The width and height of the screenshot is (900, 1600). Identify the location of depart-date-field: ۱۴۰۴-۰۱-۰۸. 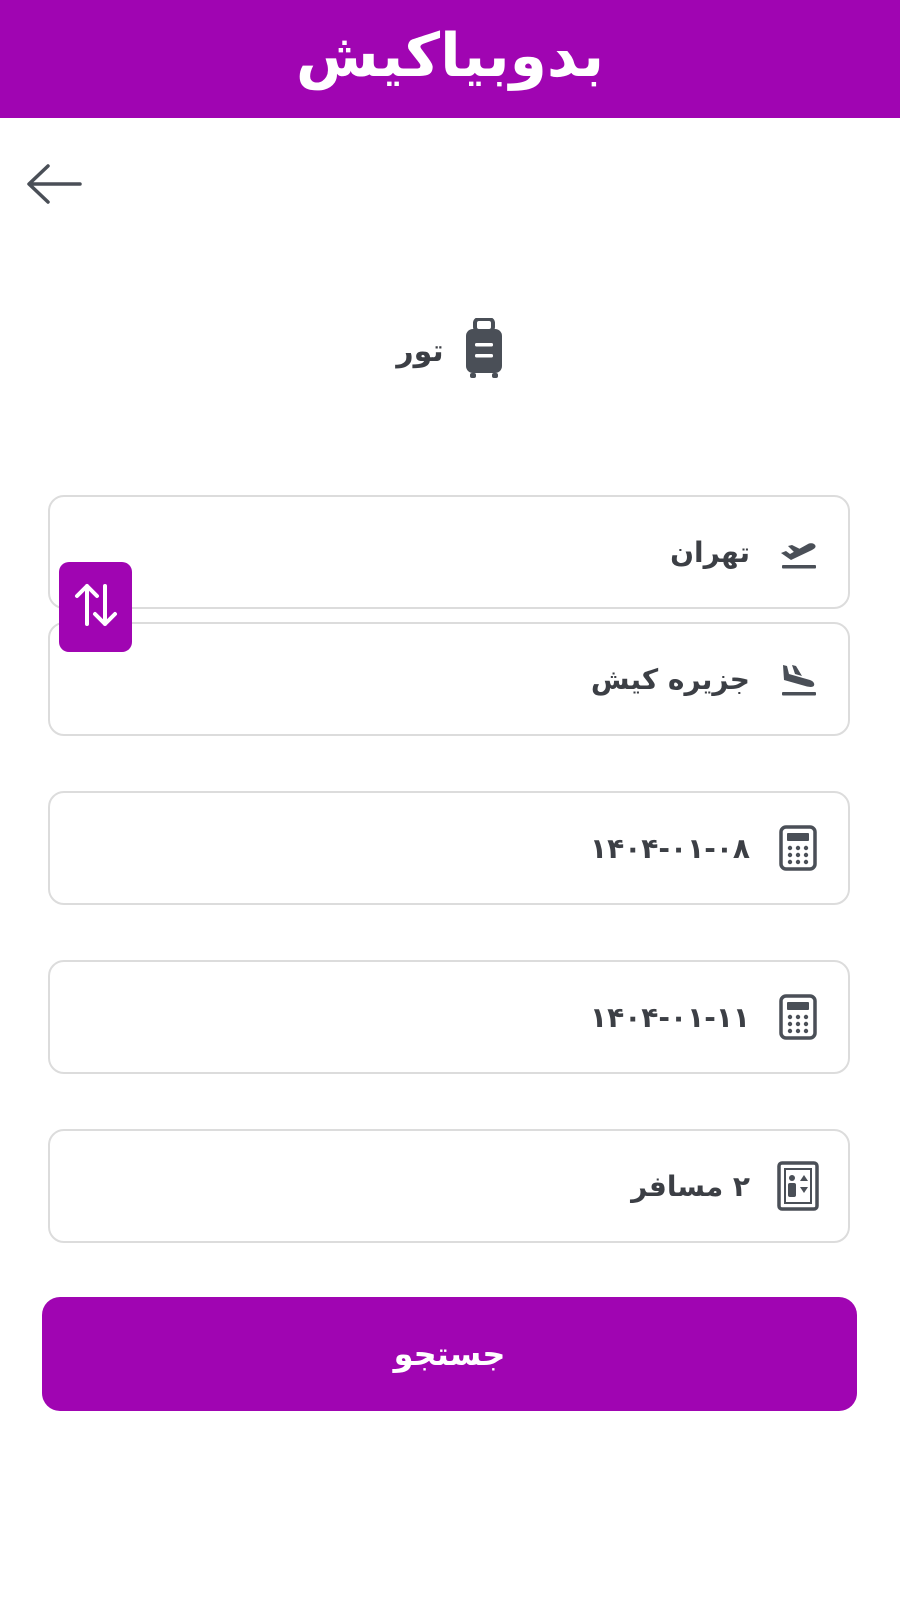
(449, 848).